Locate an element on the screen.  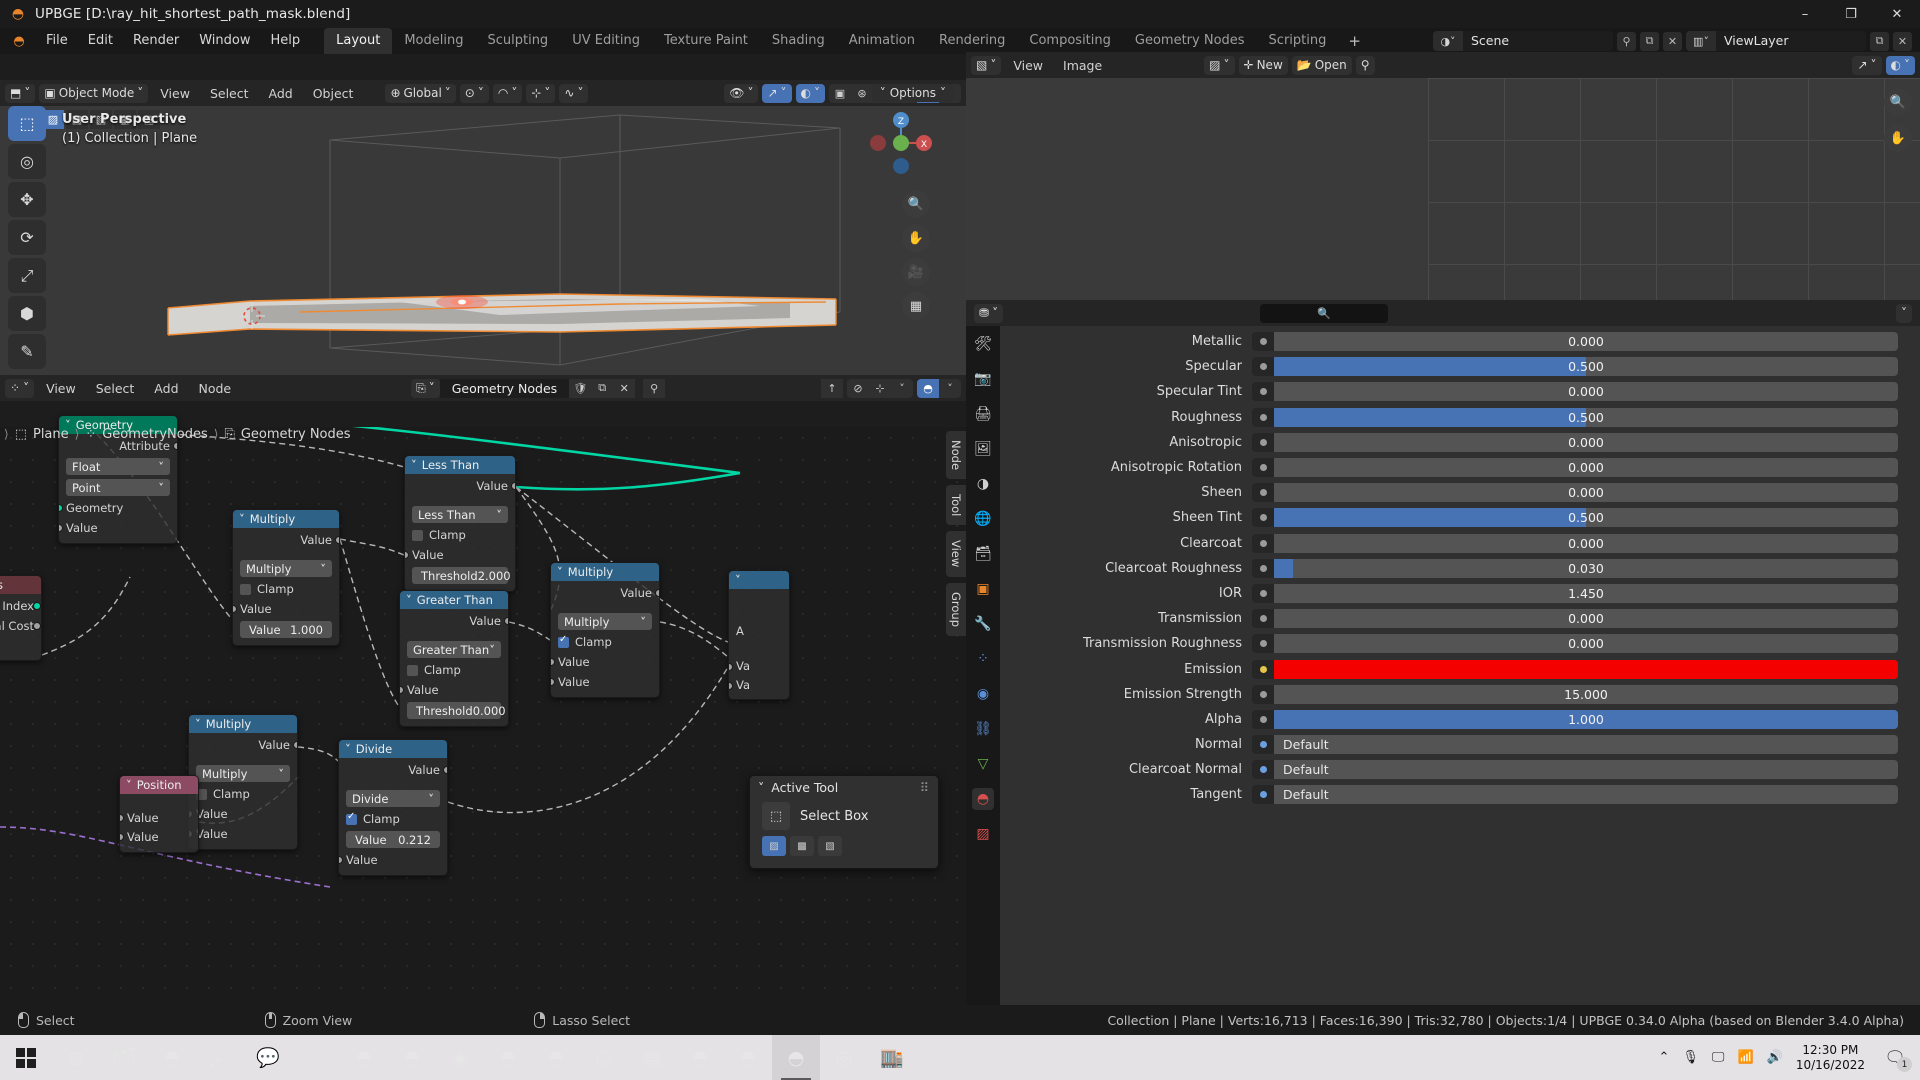
physics-tab: ◉ is located at coordinates (983, 694).